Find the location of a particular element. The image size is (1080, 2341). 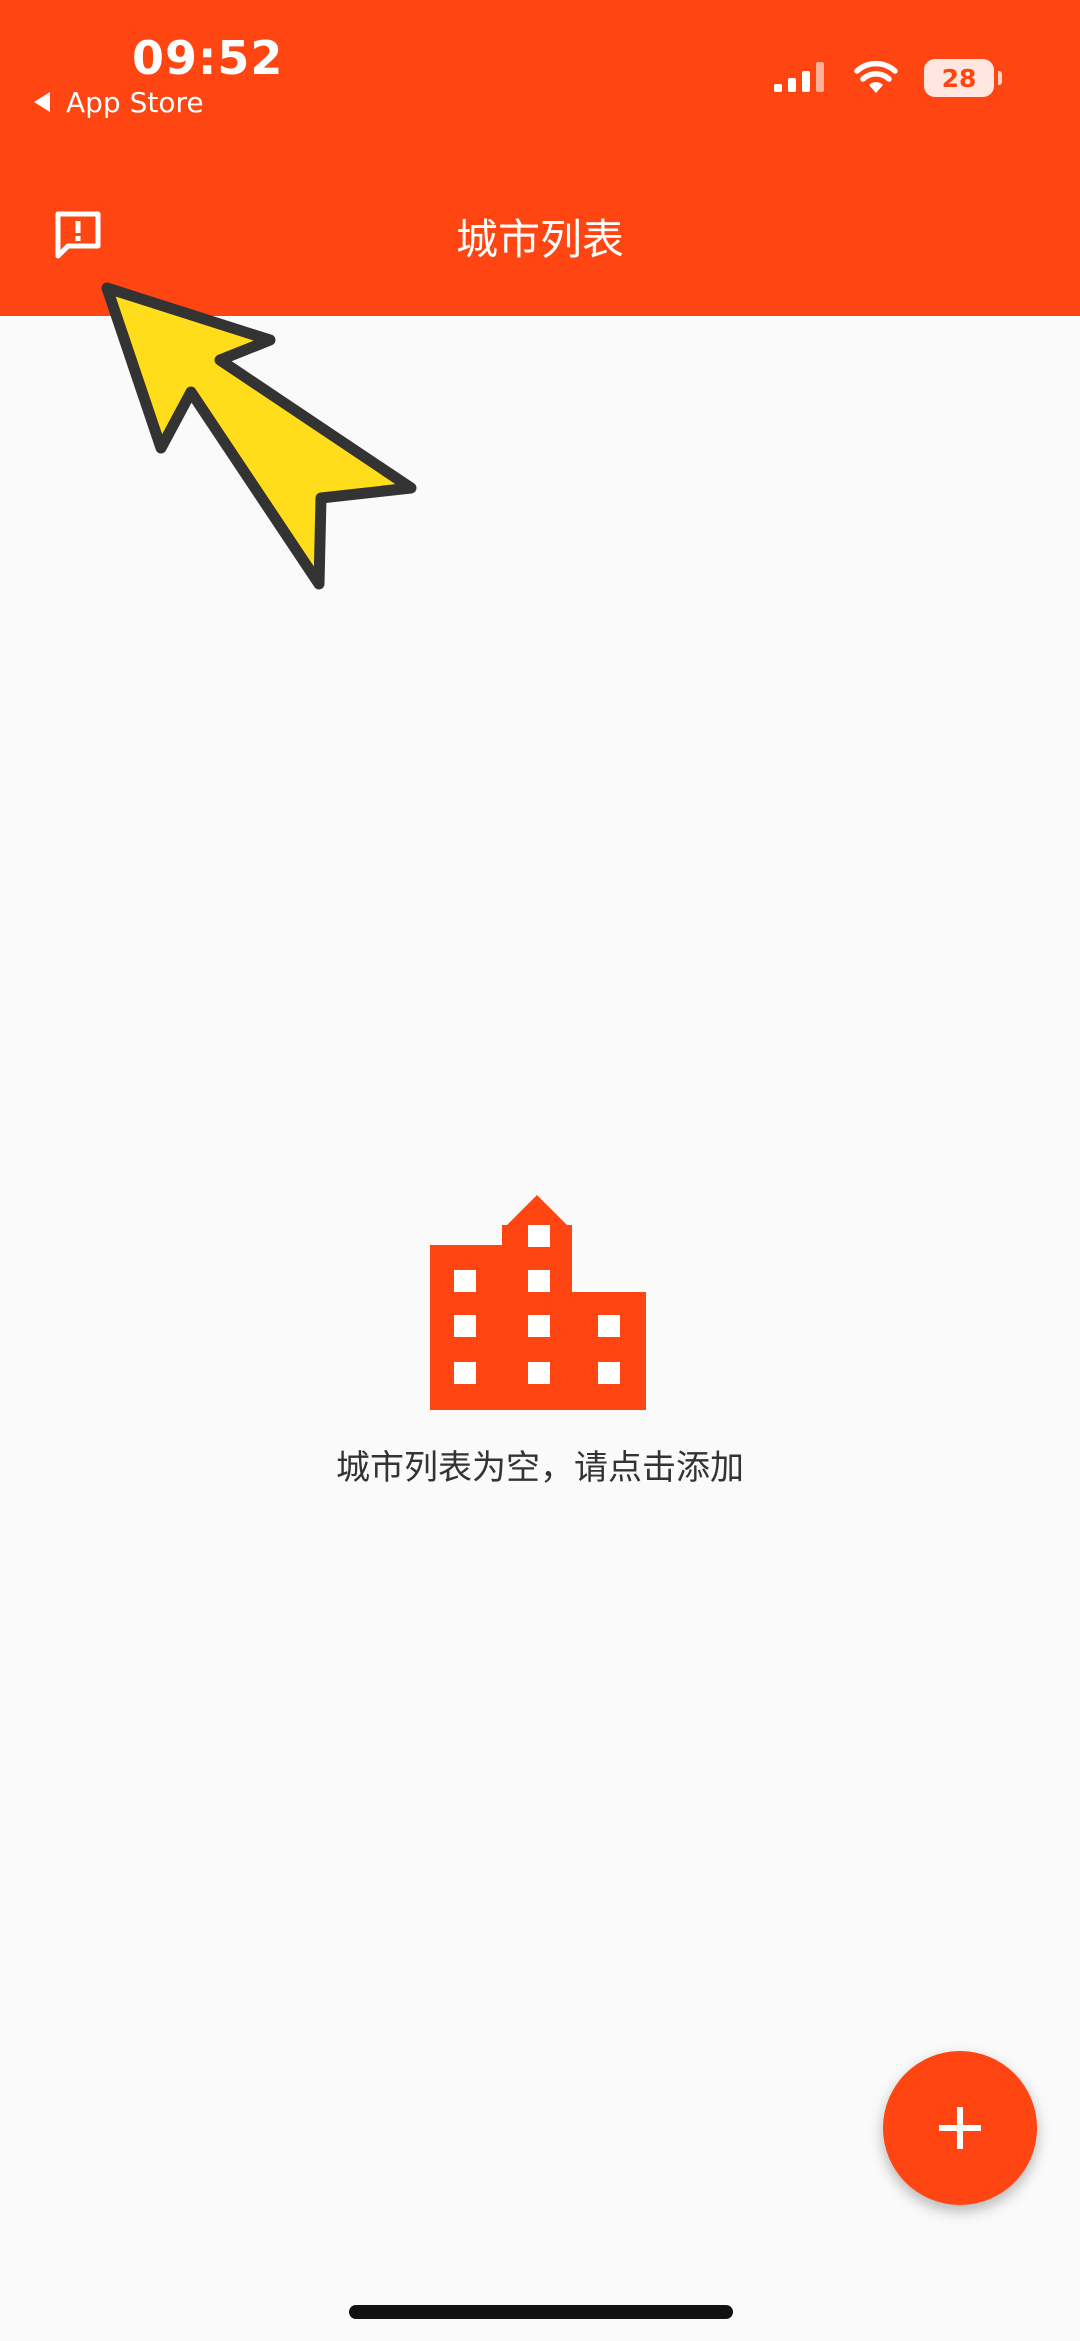

back-app-label: App Store is located at coordinates (135, 102).